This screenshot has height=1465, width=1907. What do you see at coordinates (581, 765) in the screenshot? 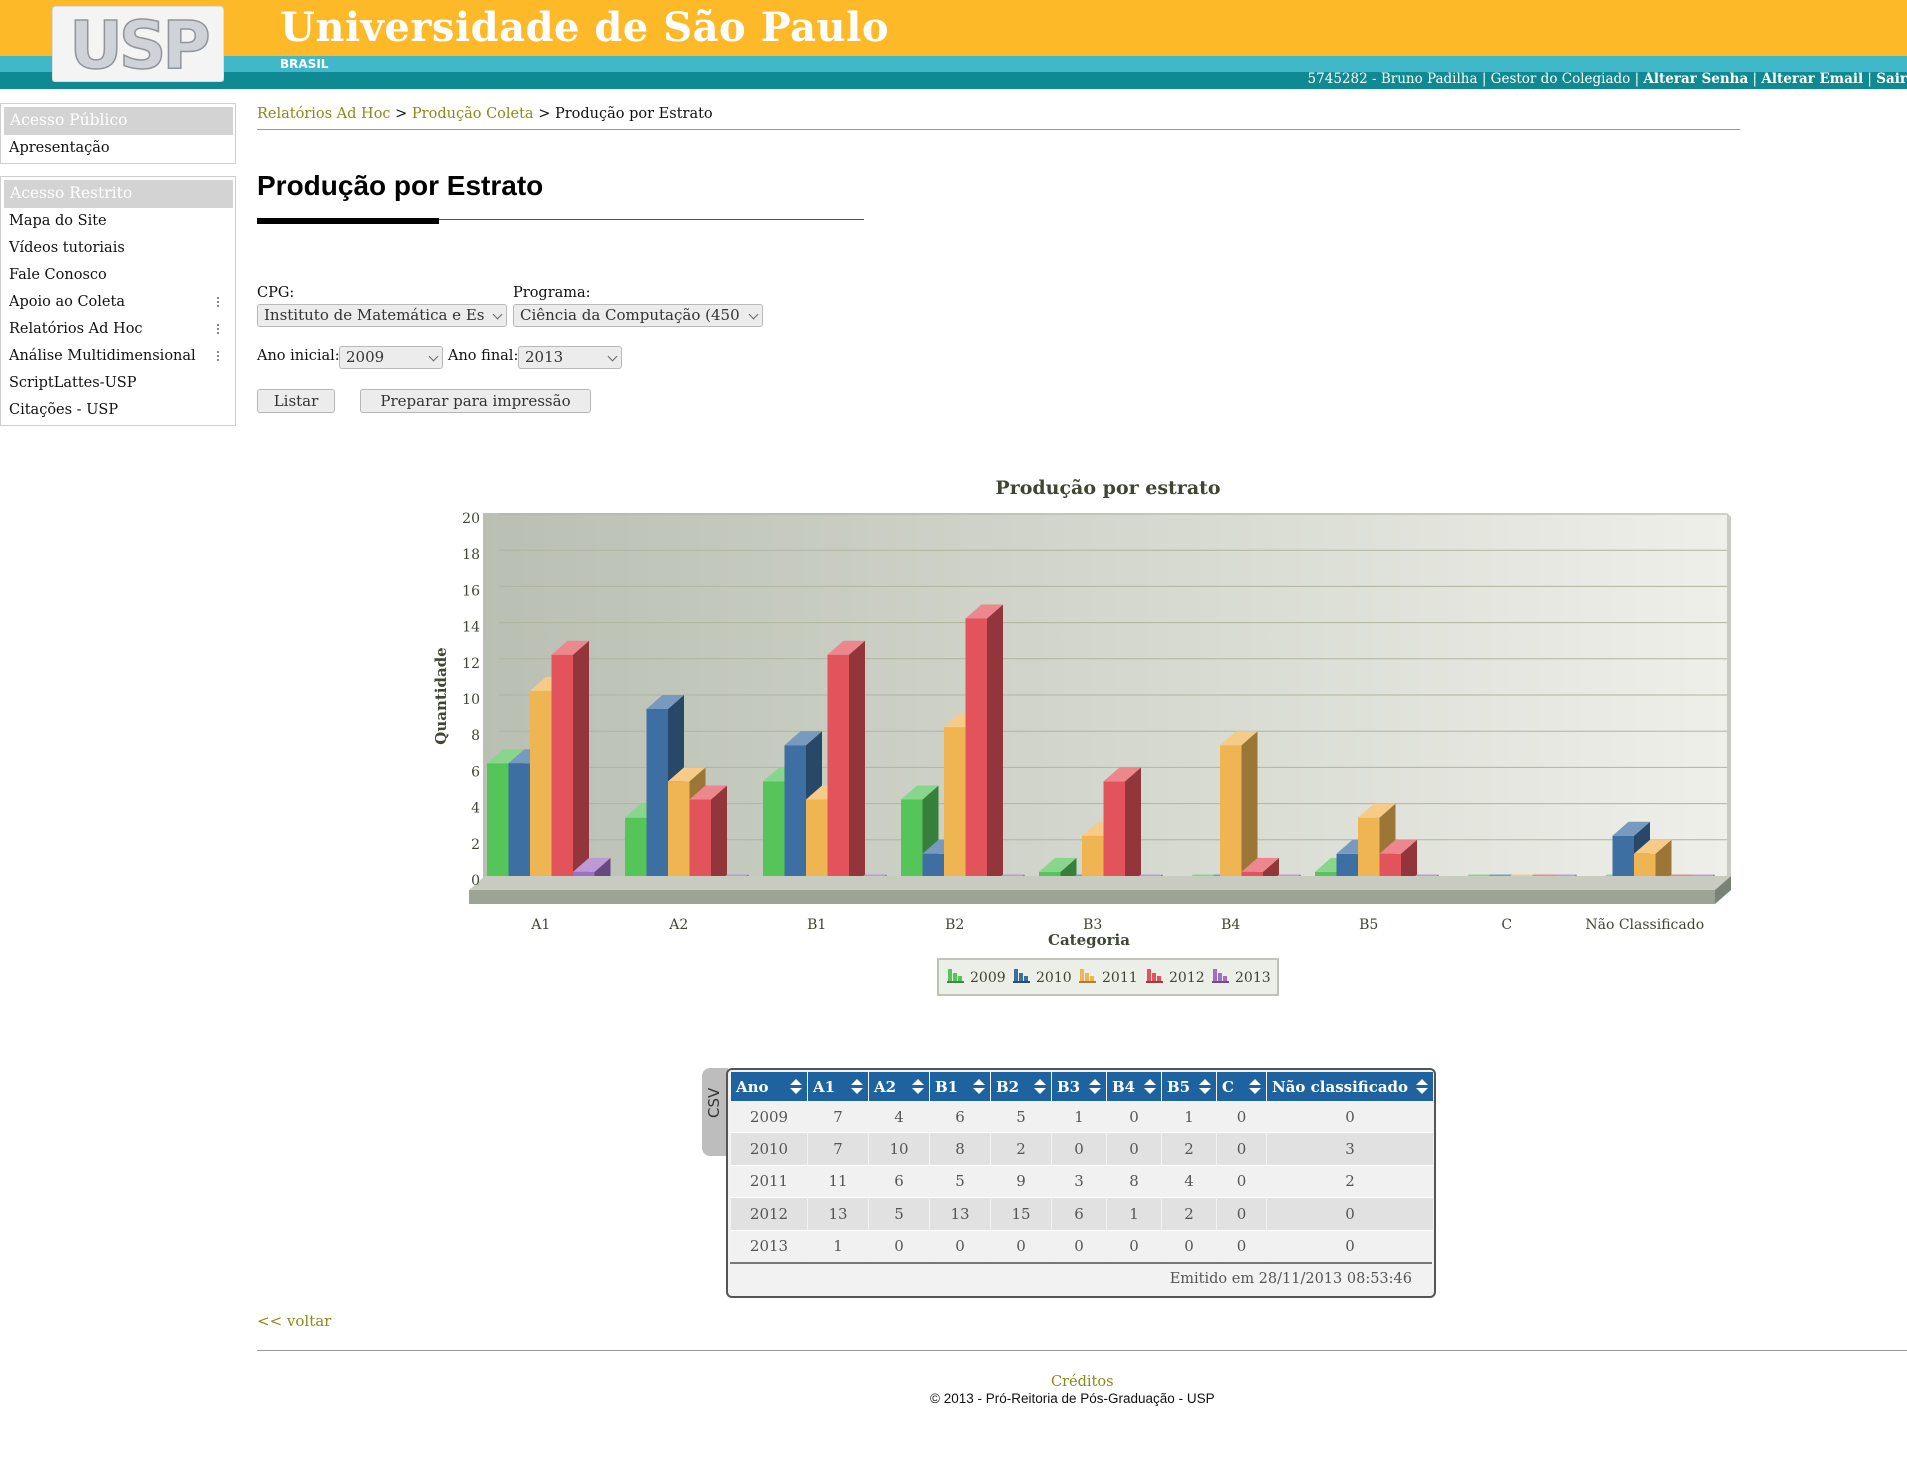
I see `bar-side` at bounding box center [581, 765].